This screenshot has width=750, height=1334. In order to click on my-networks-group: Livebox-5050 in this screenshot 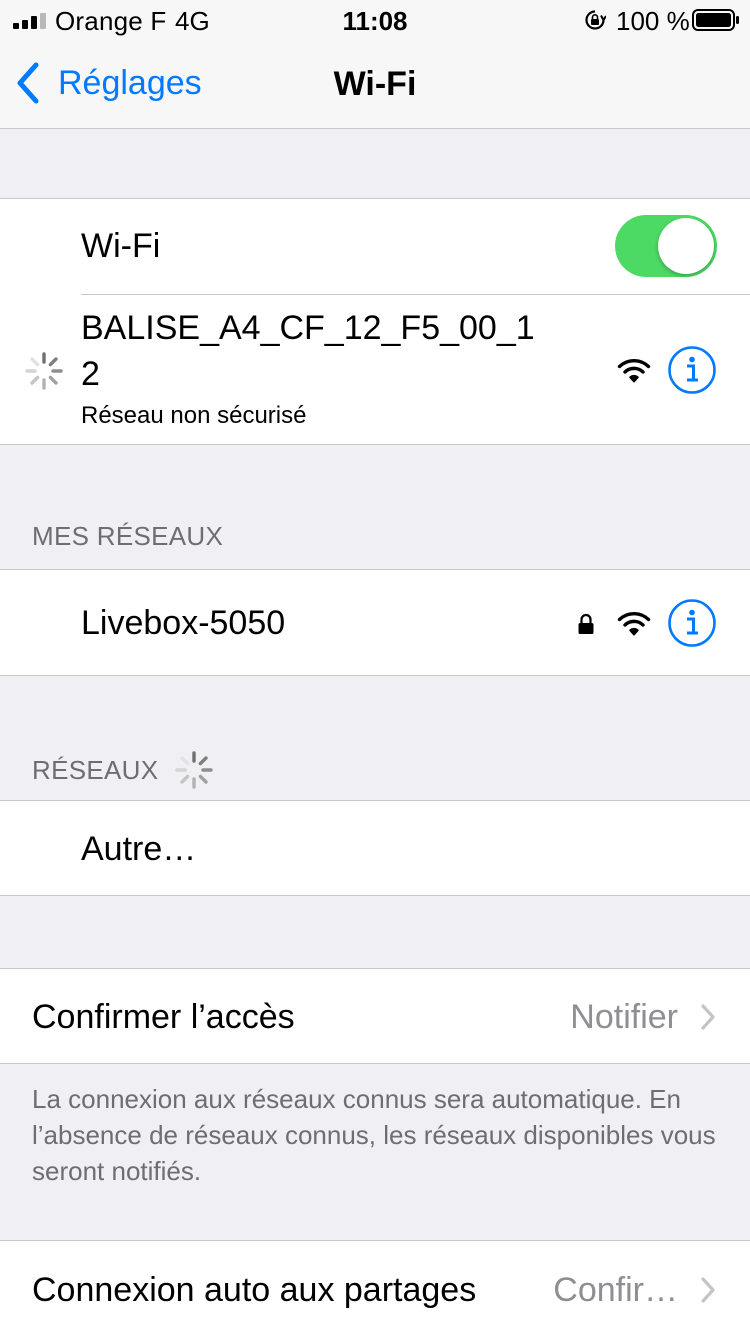, I will do `click(375, 622)`.